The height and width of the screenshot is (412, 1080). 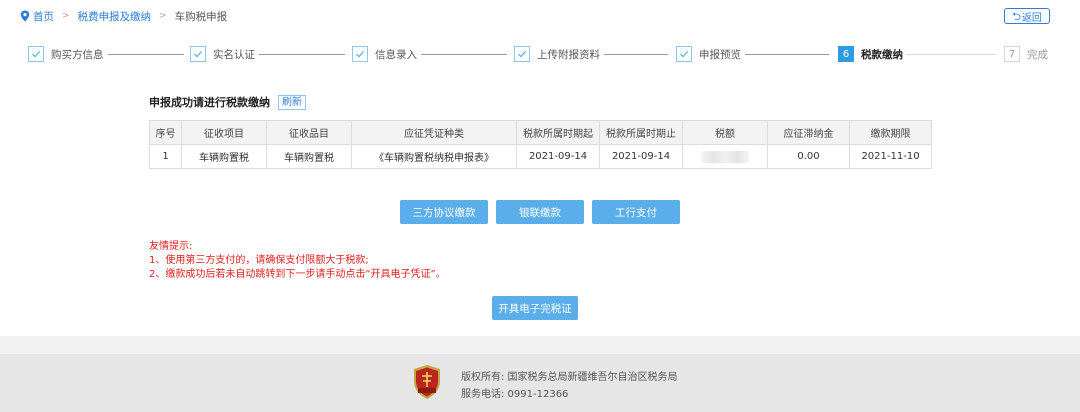 What do you see at coordinates (890, 132) in the screenshot?
I see `column-header: 缴款期限` at bounding box center [890, 132].